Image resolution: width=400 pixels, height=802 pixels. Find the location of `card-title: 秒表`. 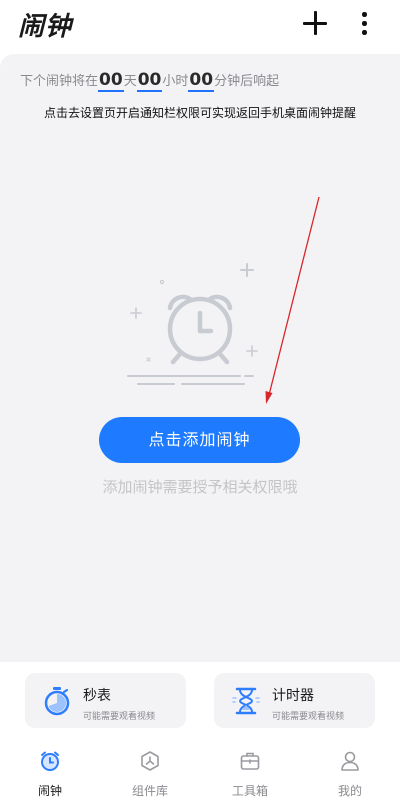

card-title: 秒表 is located at coordinates (97, 696).